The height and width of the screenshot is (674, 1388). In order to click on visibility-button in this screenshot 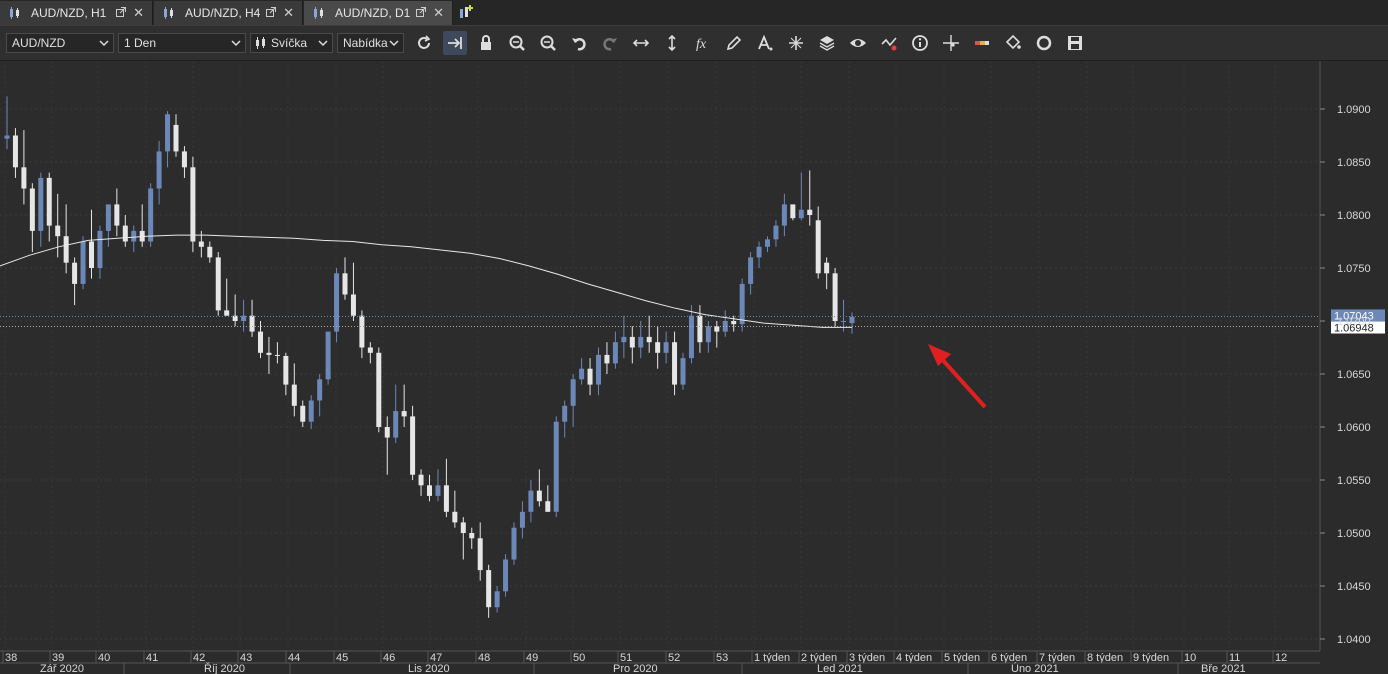, I will do `click(858, 43)`.